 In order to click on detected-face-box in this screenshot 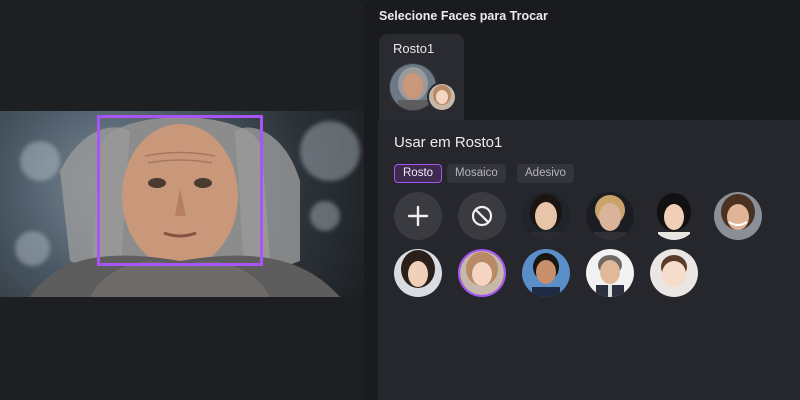, I will do `click(180, 190)`.